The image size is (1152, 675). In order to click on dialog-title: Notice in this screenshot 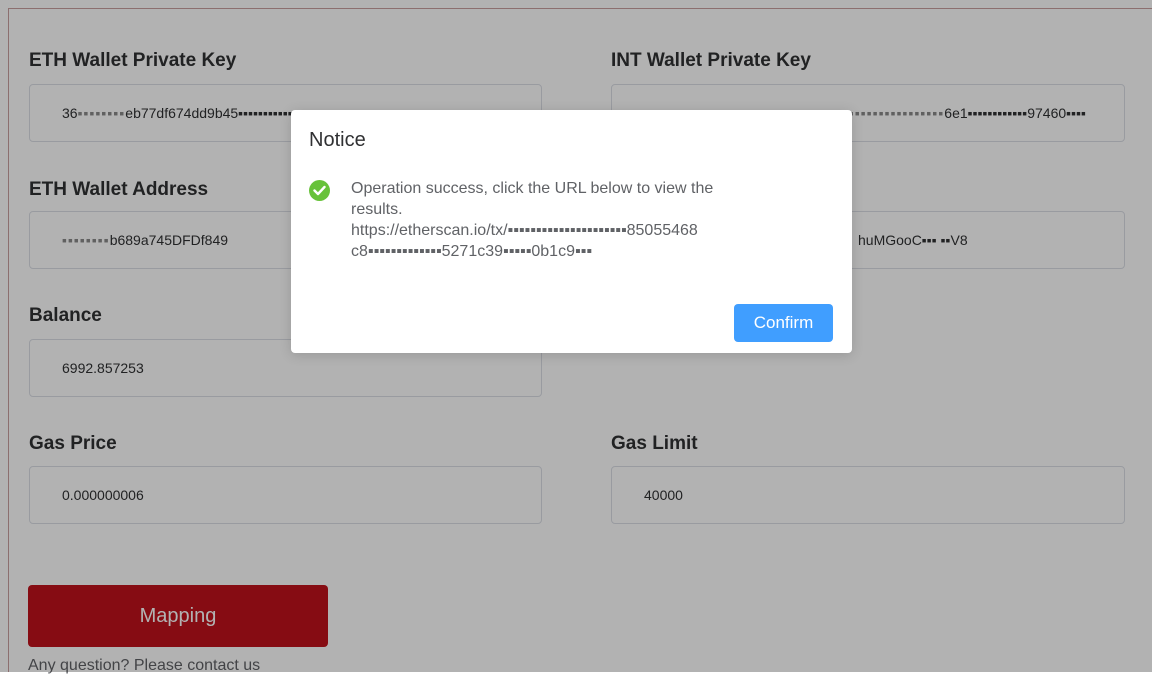, I will do `click(337, 140)`.